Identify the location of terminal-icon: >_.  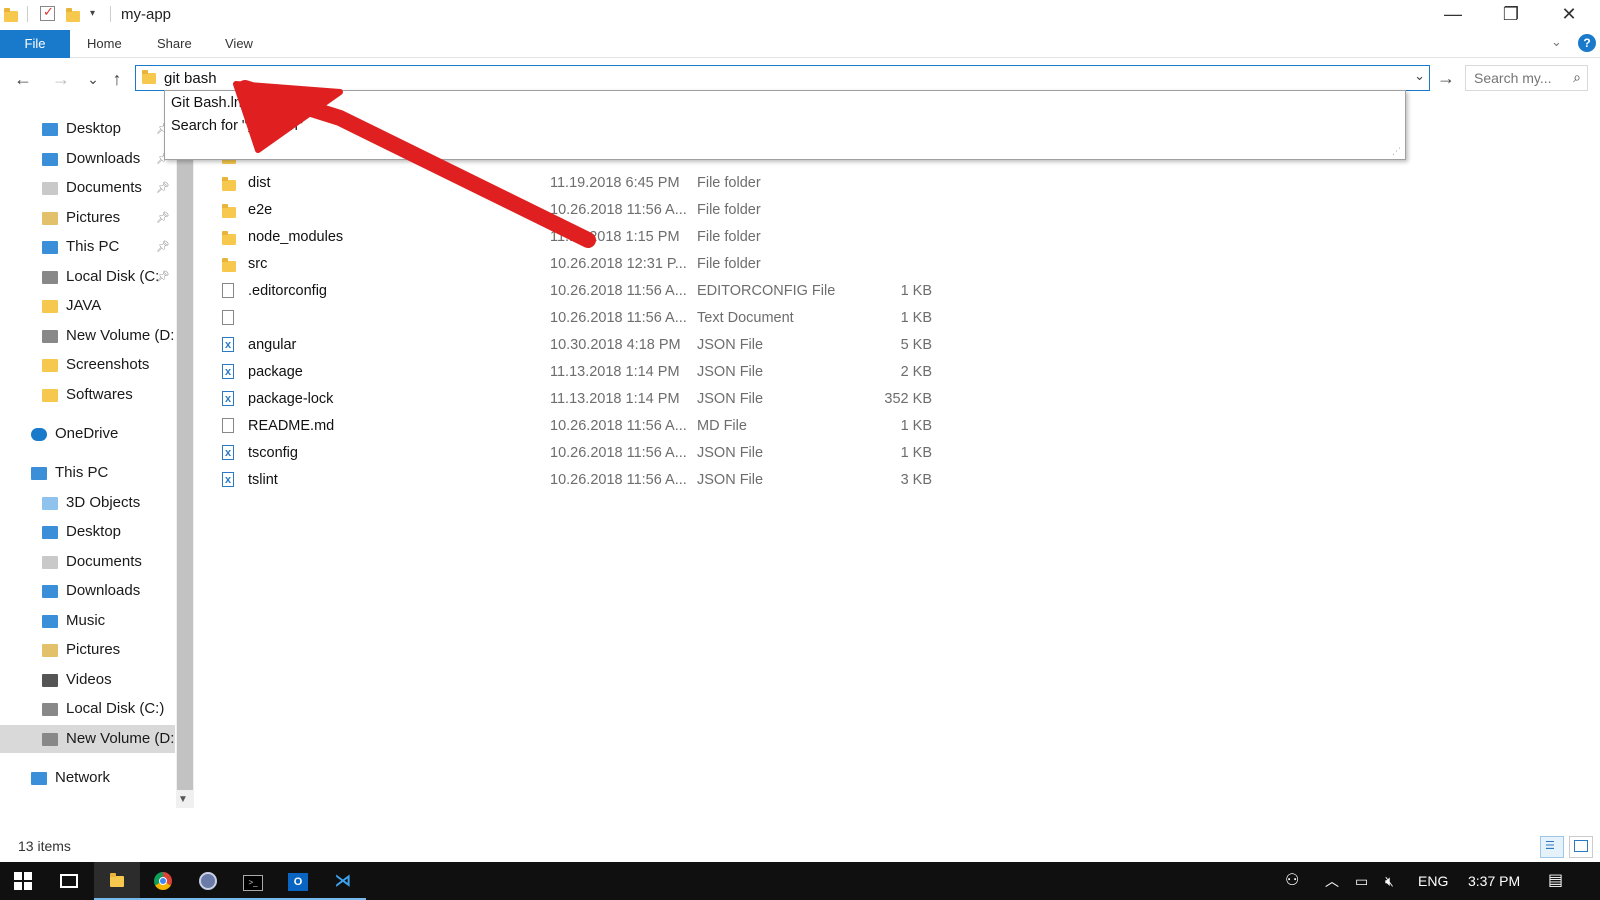
(253, 883).